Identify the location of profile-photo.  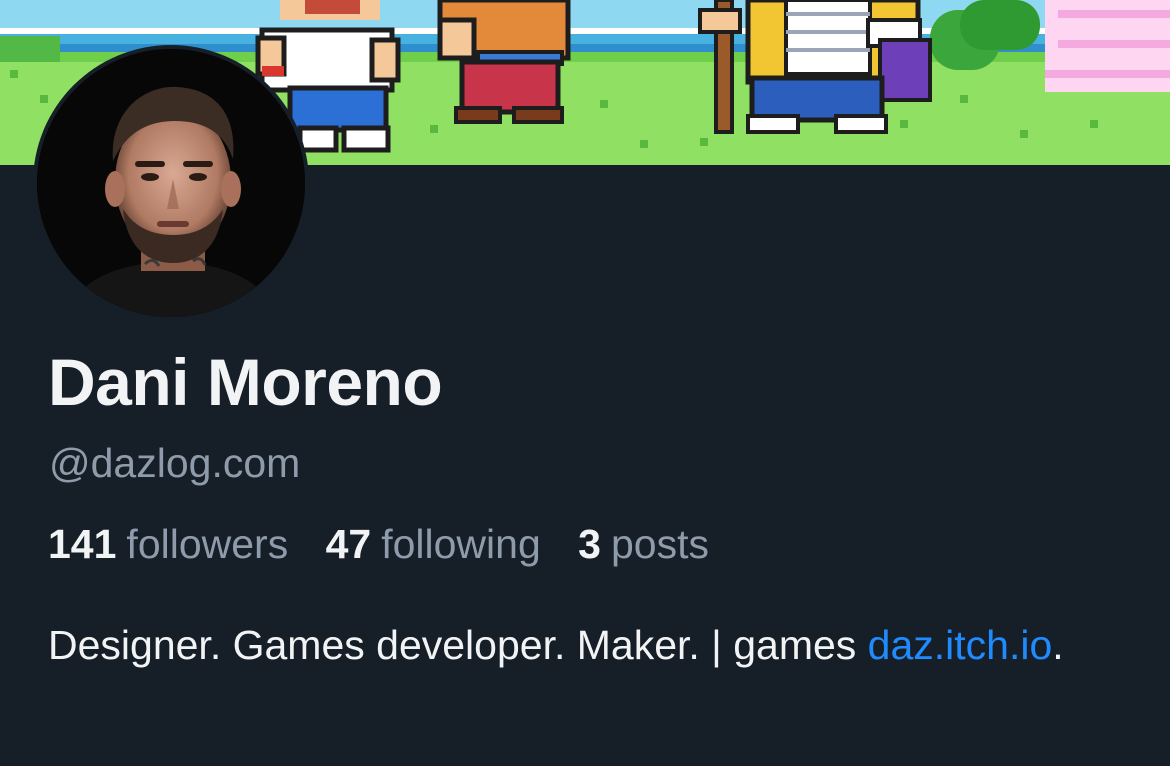
(171, 183).